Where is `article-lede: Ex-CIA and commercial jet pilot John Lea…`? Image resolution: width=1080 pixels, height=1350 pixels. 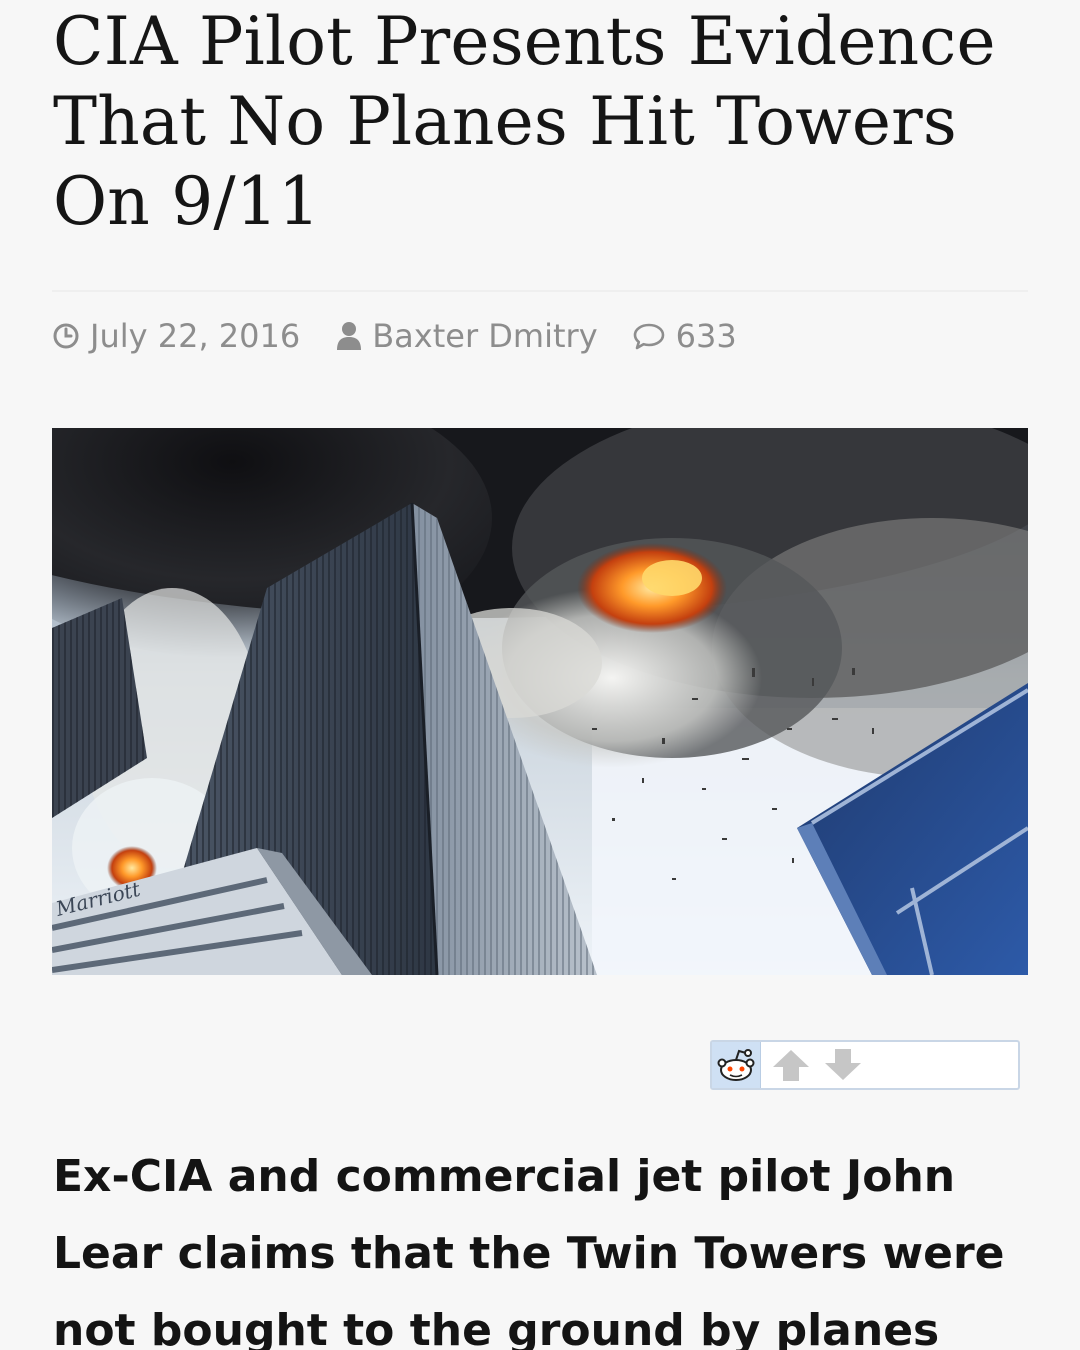 article-lede: Ex-CIA and commercial jet pilot John Lea… is located at coordinates (529, 1250).